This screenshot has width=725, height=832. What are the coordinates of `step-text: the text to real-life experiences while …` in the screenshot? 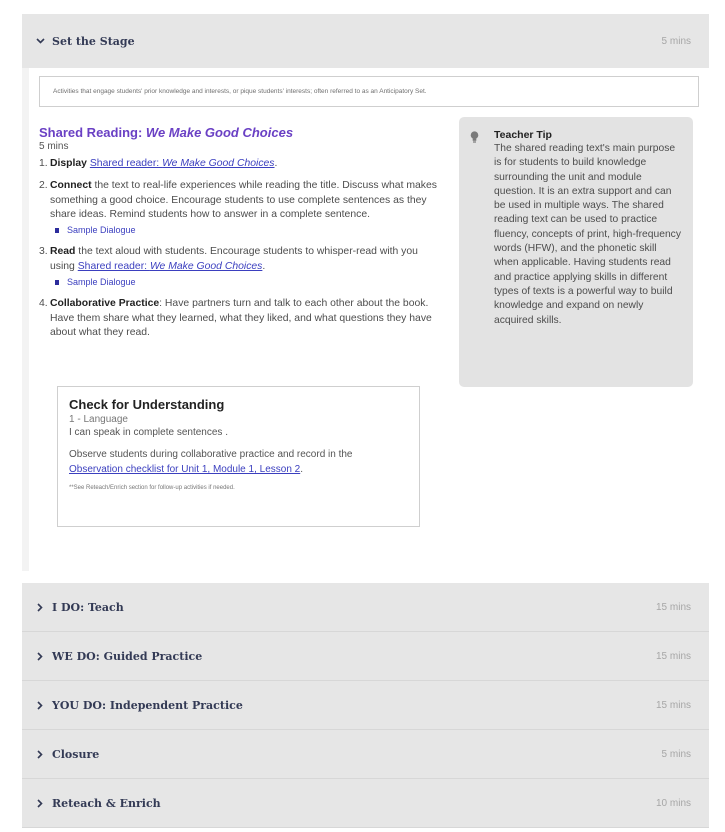 It's located at (243, 200).